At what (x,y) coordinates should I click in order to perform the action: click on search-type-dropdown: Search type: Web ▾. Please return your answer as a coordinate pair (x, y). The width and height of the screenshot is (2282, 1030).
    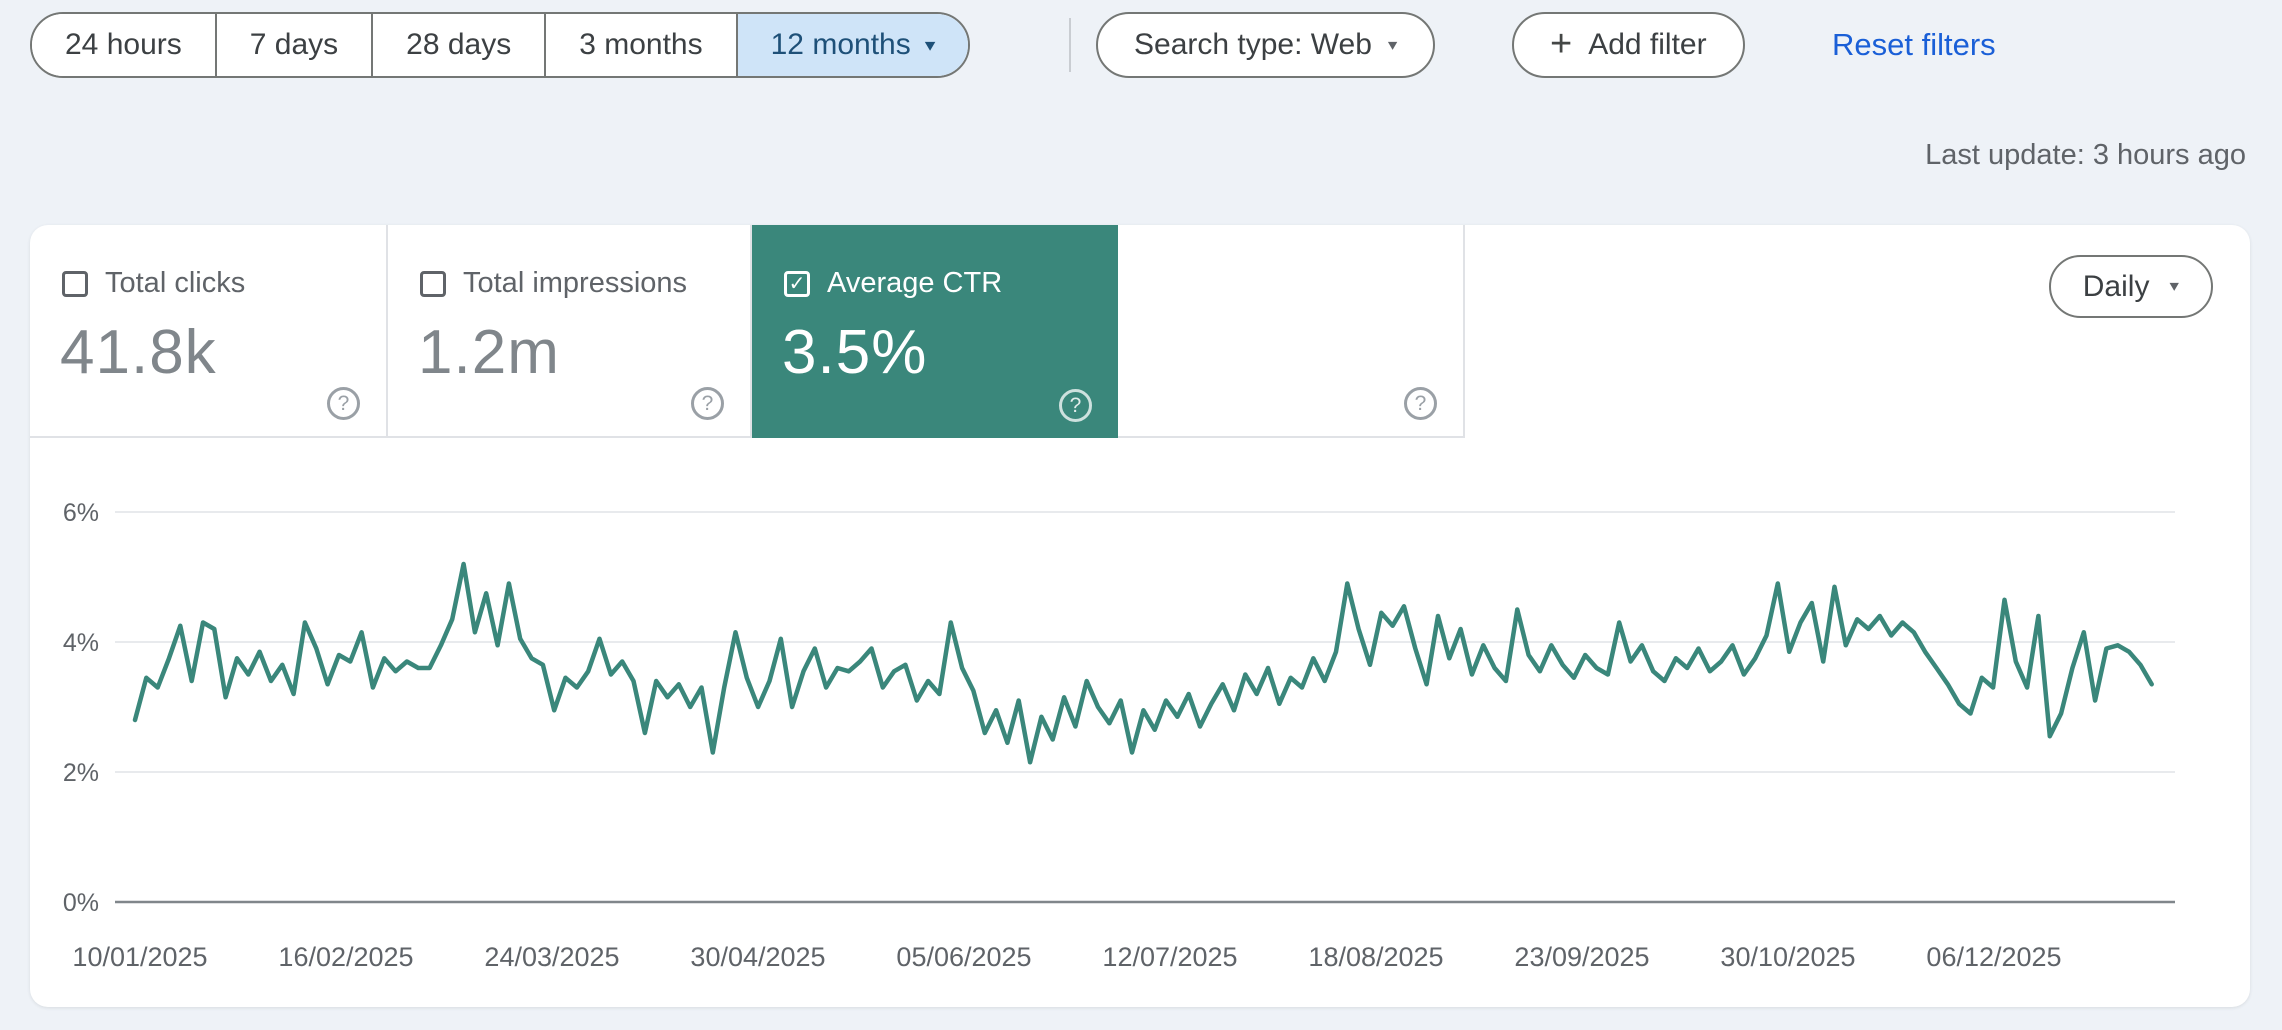
    Looking at the image, I should click on (1266, 45).